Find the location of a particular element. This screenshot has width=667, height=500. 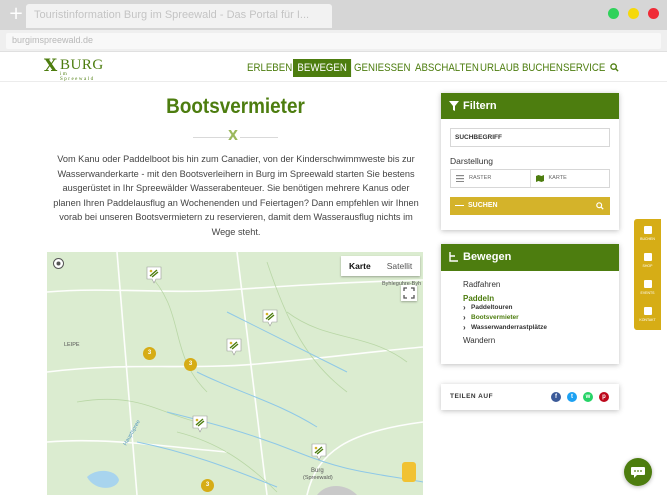

nav-item-abschalten: ABSCHALTEN is located at coordinates (447, 68).